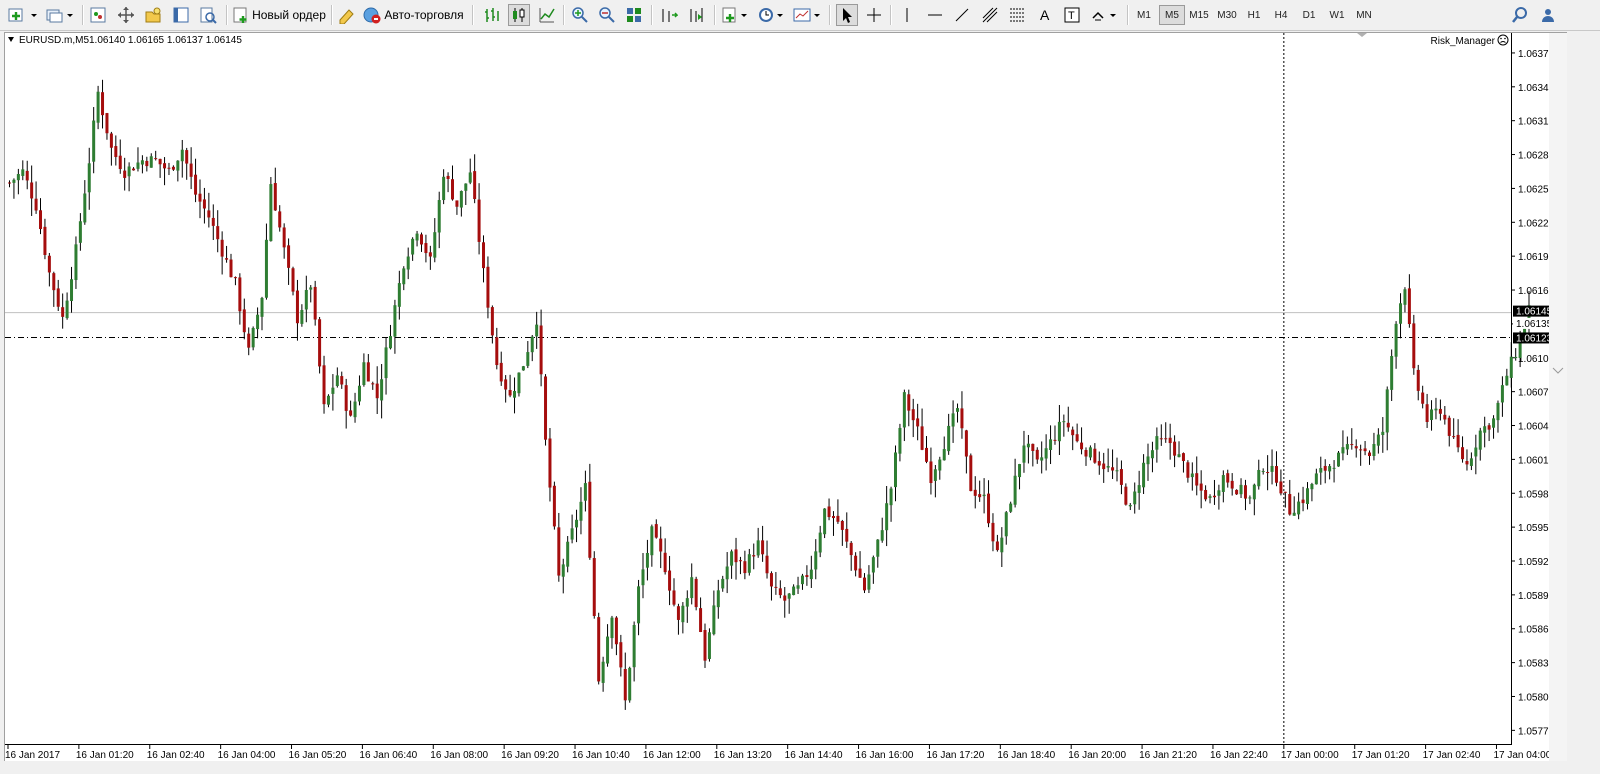 The width and height of the screenshot is (1600, 774). I want to click on x-tick-label: 16 Jan 21:20, so click(1168, 755).